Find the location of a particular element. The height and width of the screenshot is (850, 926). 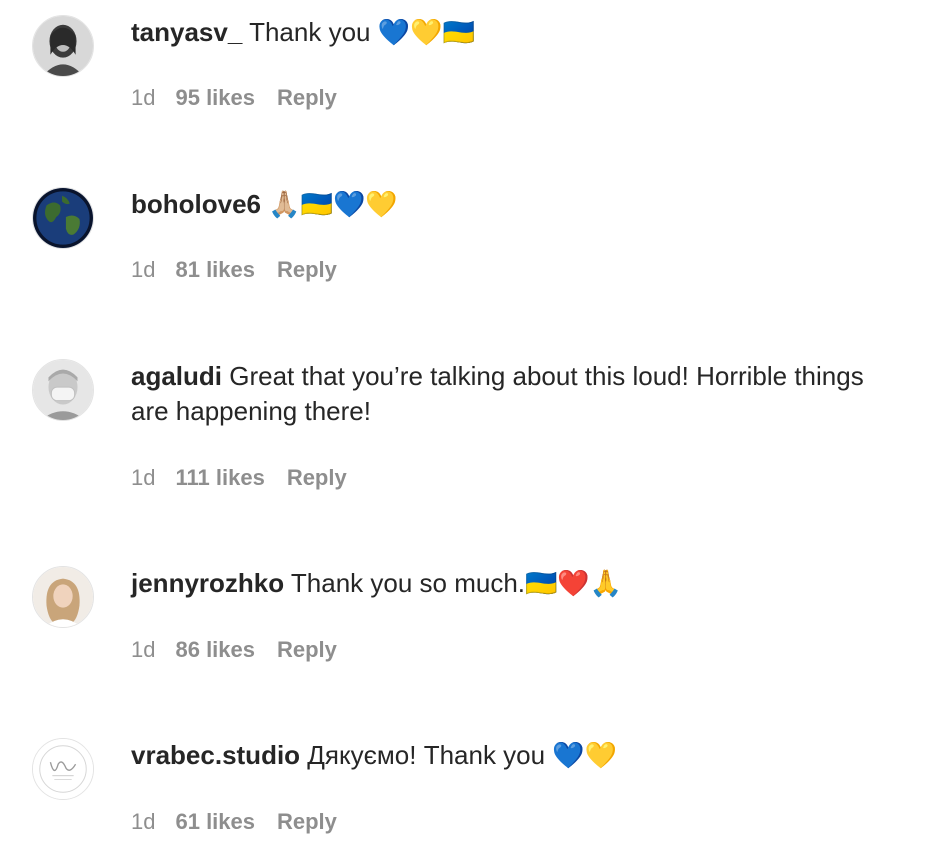

studio-logo-icon is located at coordinates (63, 769).